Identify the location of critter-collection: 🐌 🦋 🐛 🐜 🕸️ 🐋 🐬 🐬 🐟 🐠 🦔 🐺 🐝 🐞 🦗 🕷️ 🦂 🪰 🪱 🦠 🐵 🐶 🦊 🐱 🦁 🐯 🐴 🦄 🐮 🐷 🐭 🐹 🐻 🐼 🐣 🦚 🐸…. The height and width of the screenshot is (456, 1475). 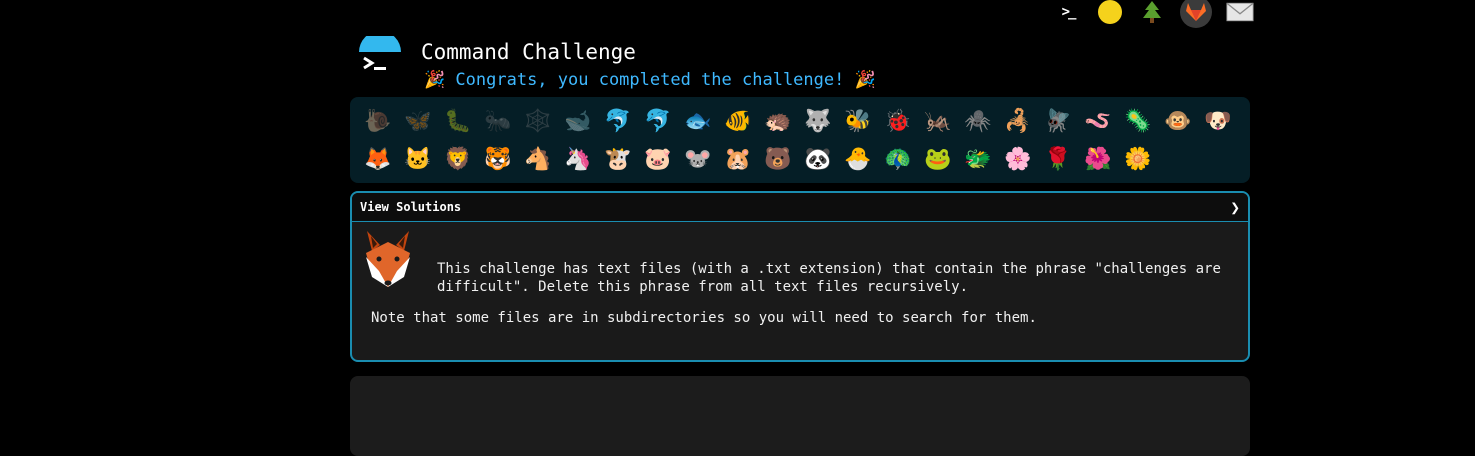
(800, 140).